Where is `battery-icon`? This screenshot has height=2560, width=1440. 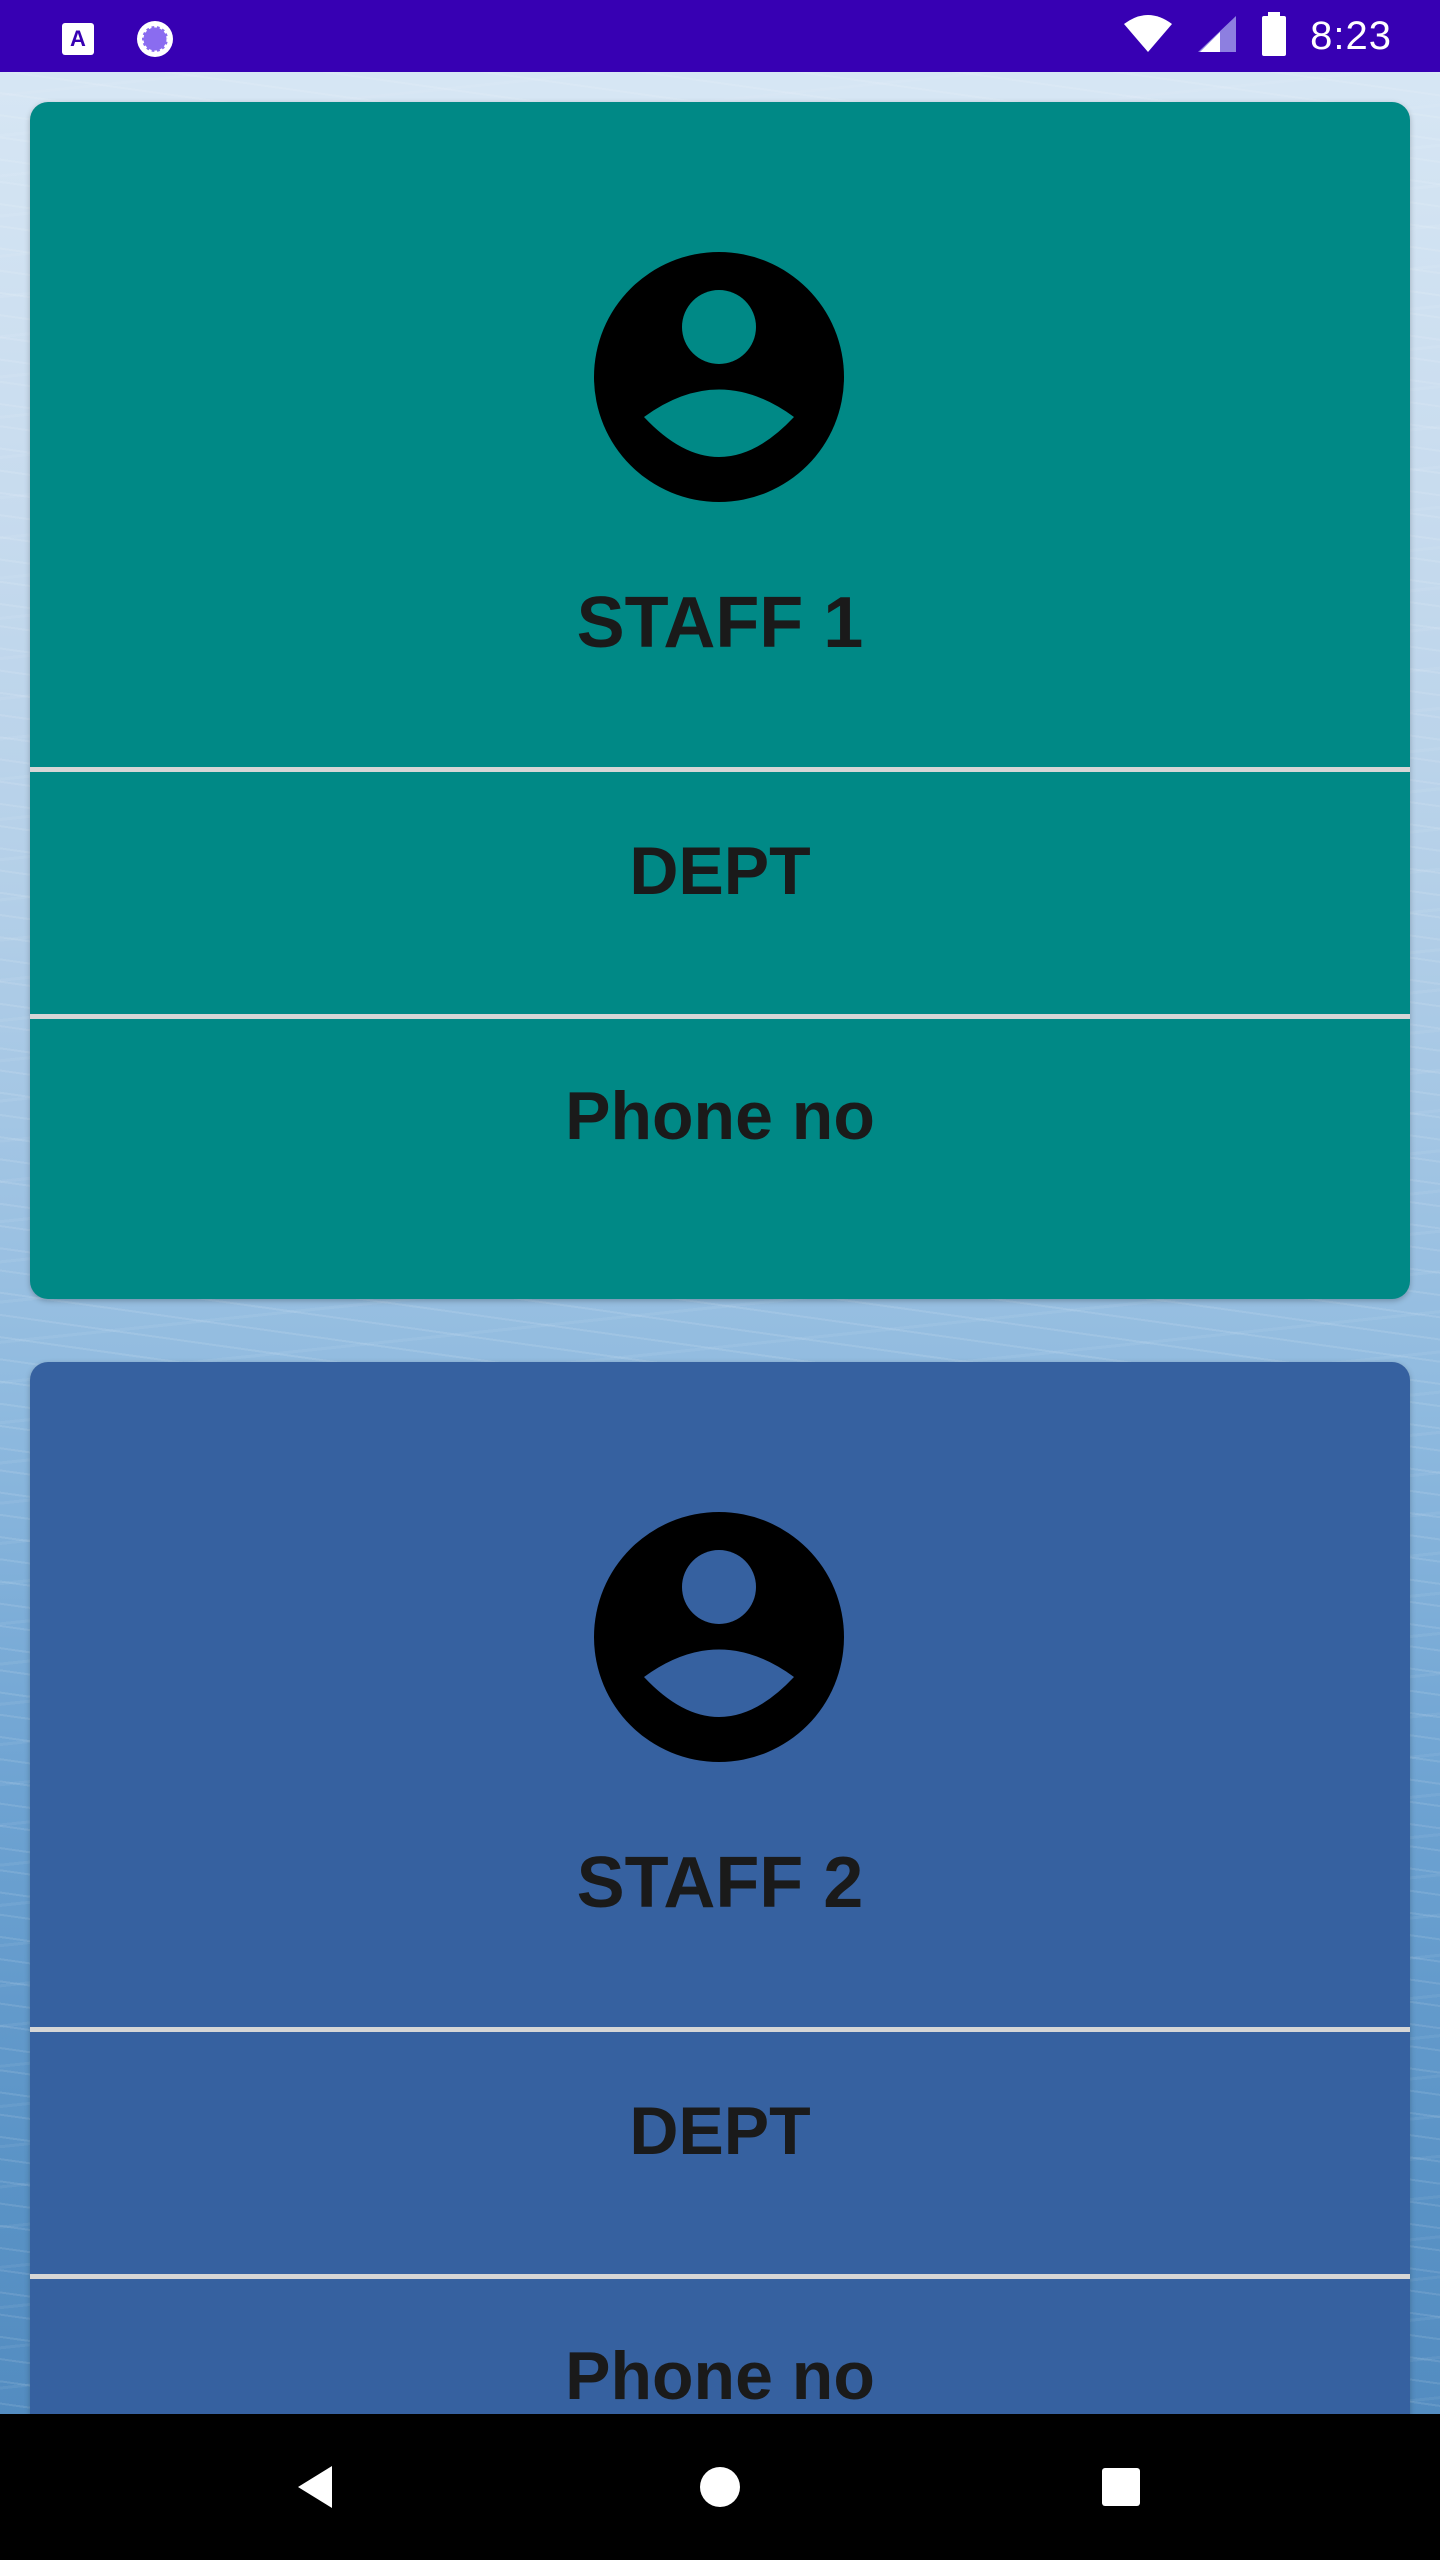
battery-icon is located at coordinates (1274, 36).